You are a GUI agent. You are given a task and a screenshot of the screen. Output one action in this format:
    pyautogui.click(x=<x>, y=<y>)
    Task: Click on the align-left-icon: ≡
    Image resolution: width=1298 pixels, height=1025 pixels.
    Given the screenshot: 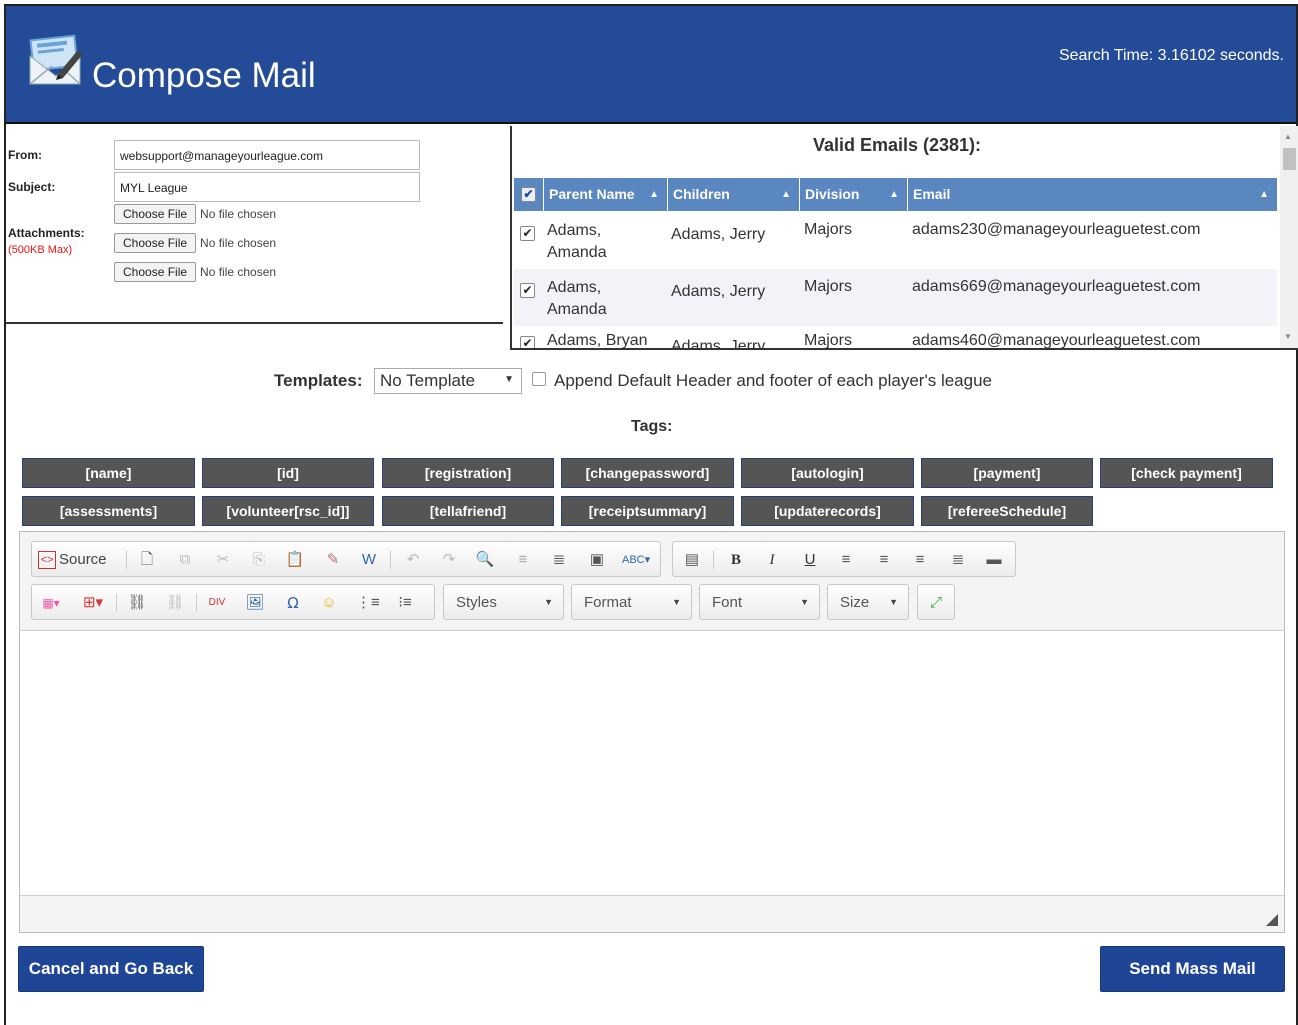 What is the action you would take?
    pyautogui.click(x=846, y=560)
    